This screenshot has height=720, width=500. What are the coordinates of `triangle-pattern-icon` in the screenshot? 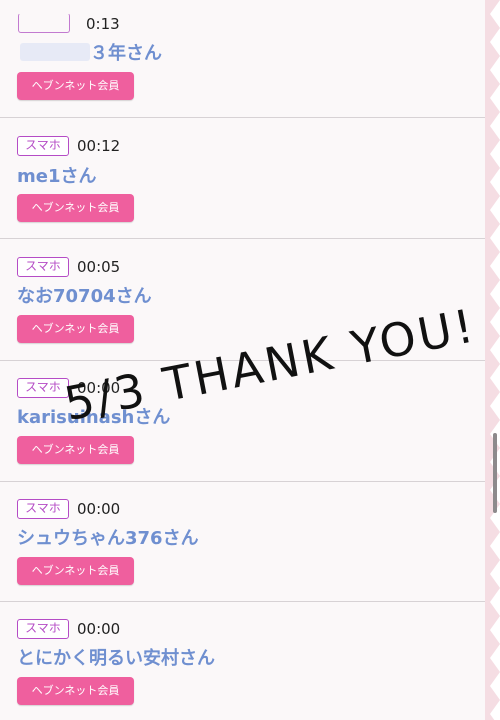 It's located at (492, 360).